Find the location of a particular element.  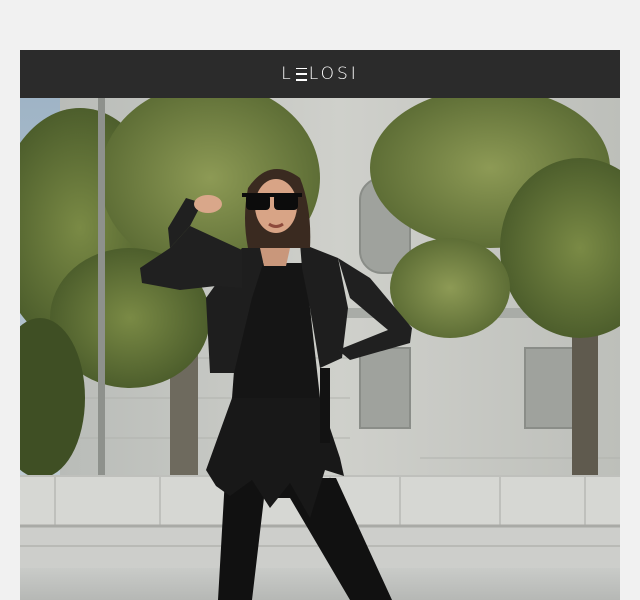

jacket-belt is located at coordinates (325, 405).